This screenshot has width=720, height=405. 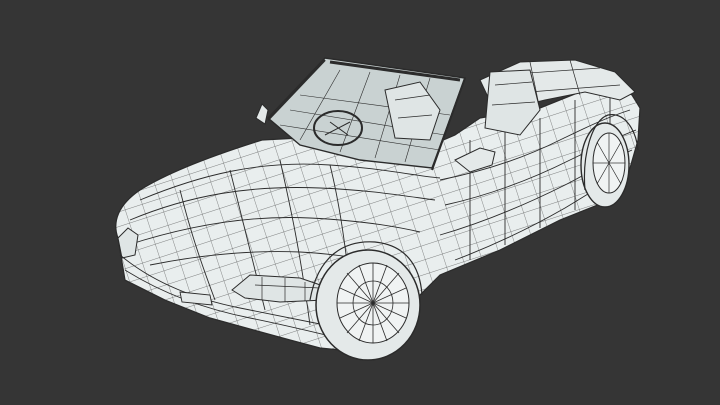 What do you see at coordinates (605, 165) in the screenshot?
I see `rear-wheel` at bounding box center [605, 165].